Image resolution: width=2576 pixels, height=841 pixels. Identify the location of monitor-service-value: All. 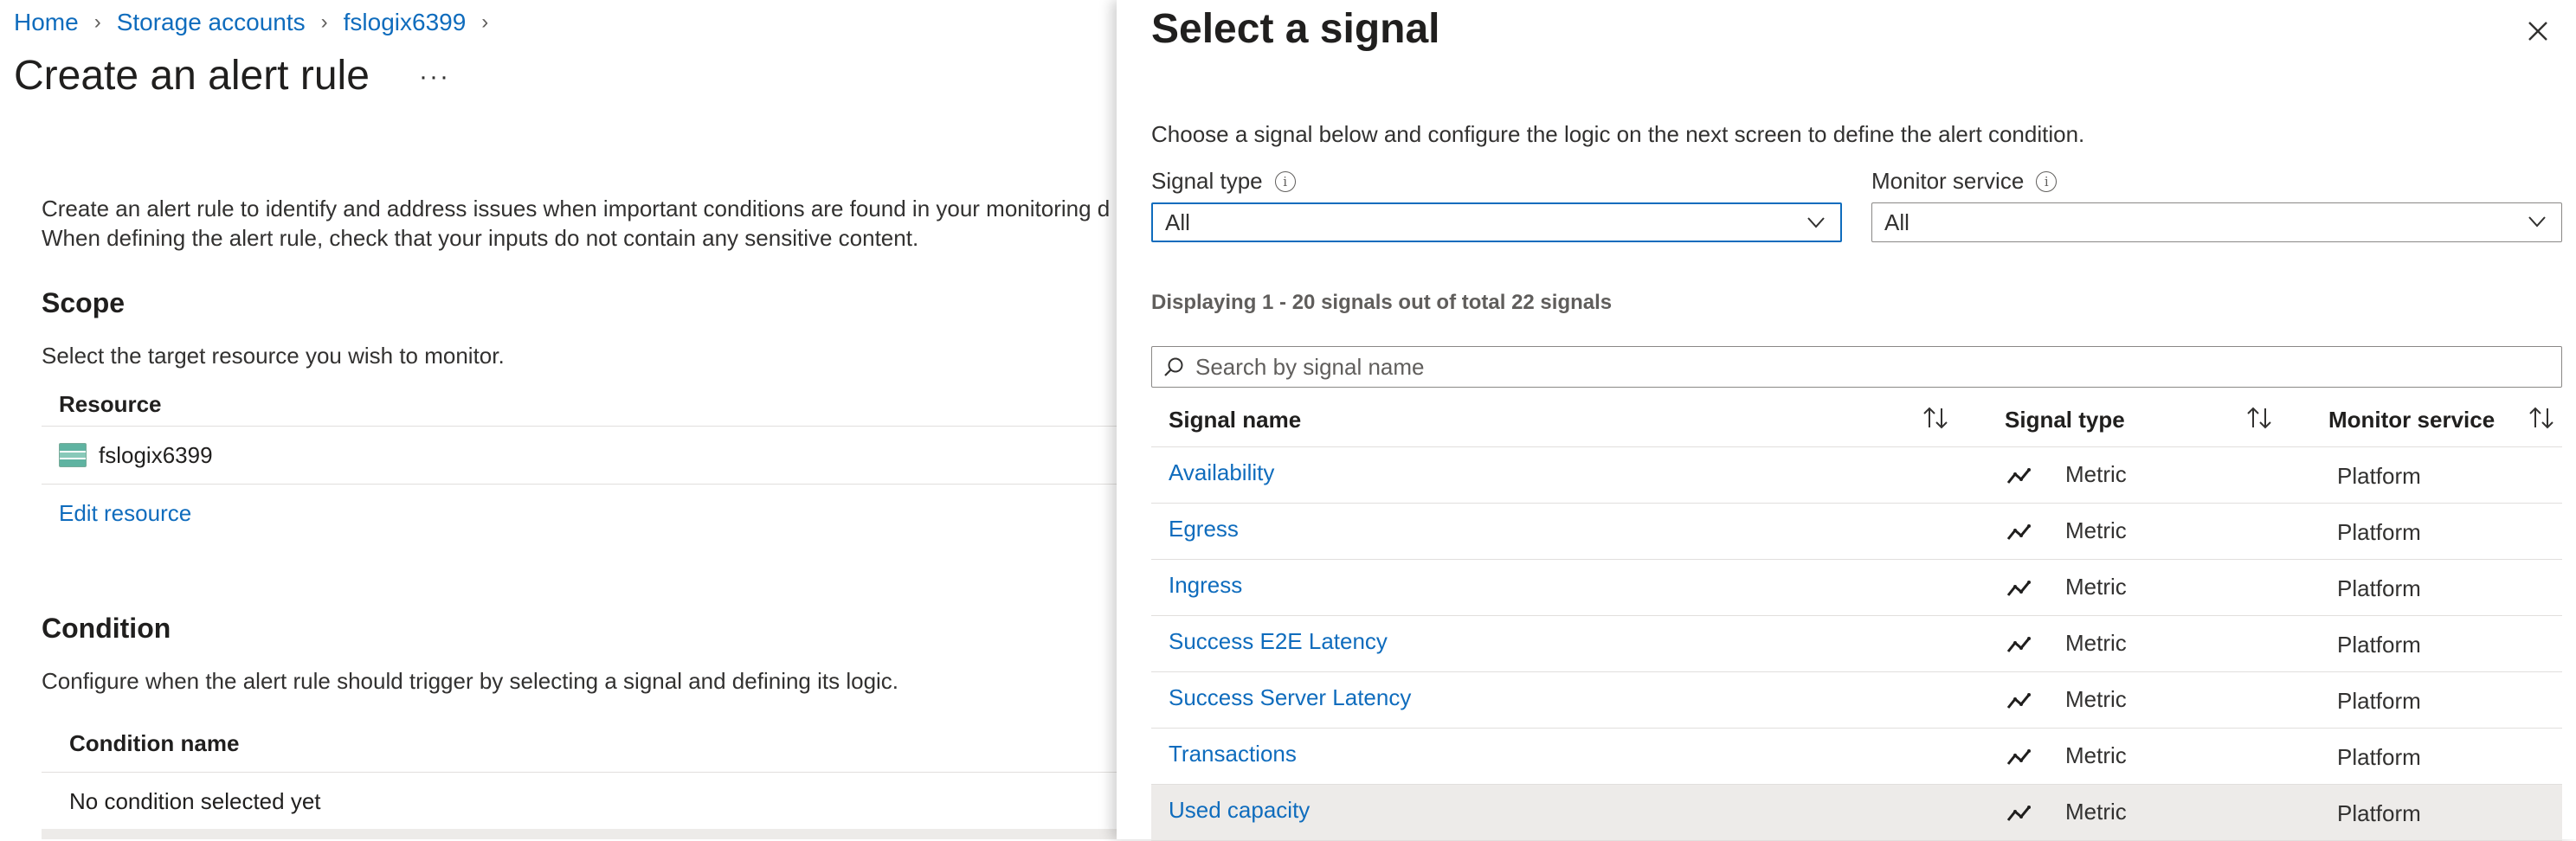
(1896, 222).